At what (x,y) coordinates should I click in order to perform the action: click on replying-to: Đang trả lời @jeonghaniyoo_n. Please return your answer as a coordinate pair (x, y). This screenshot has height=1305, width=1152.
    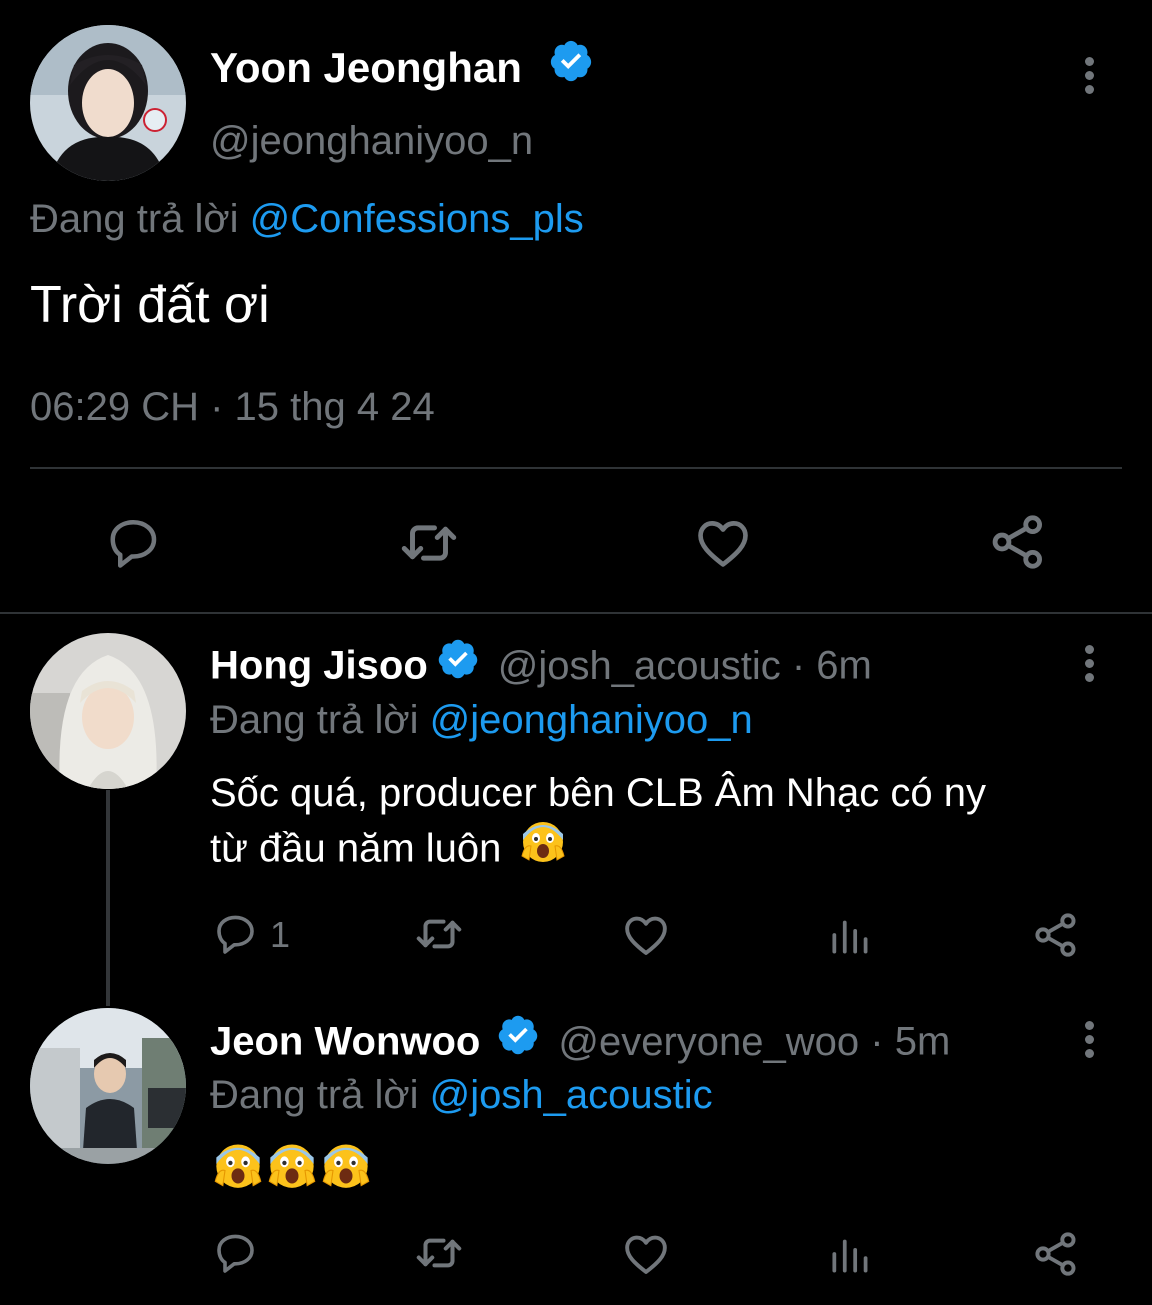
    Looking at the image, I should click on (481, 720).